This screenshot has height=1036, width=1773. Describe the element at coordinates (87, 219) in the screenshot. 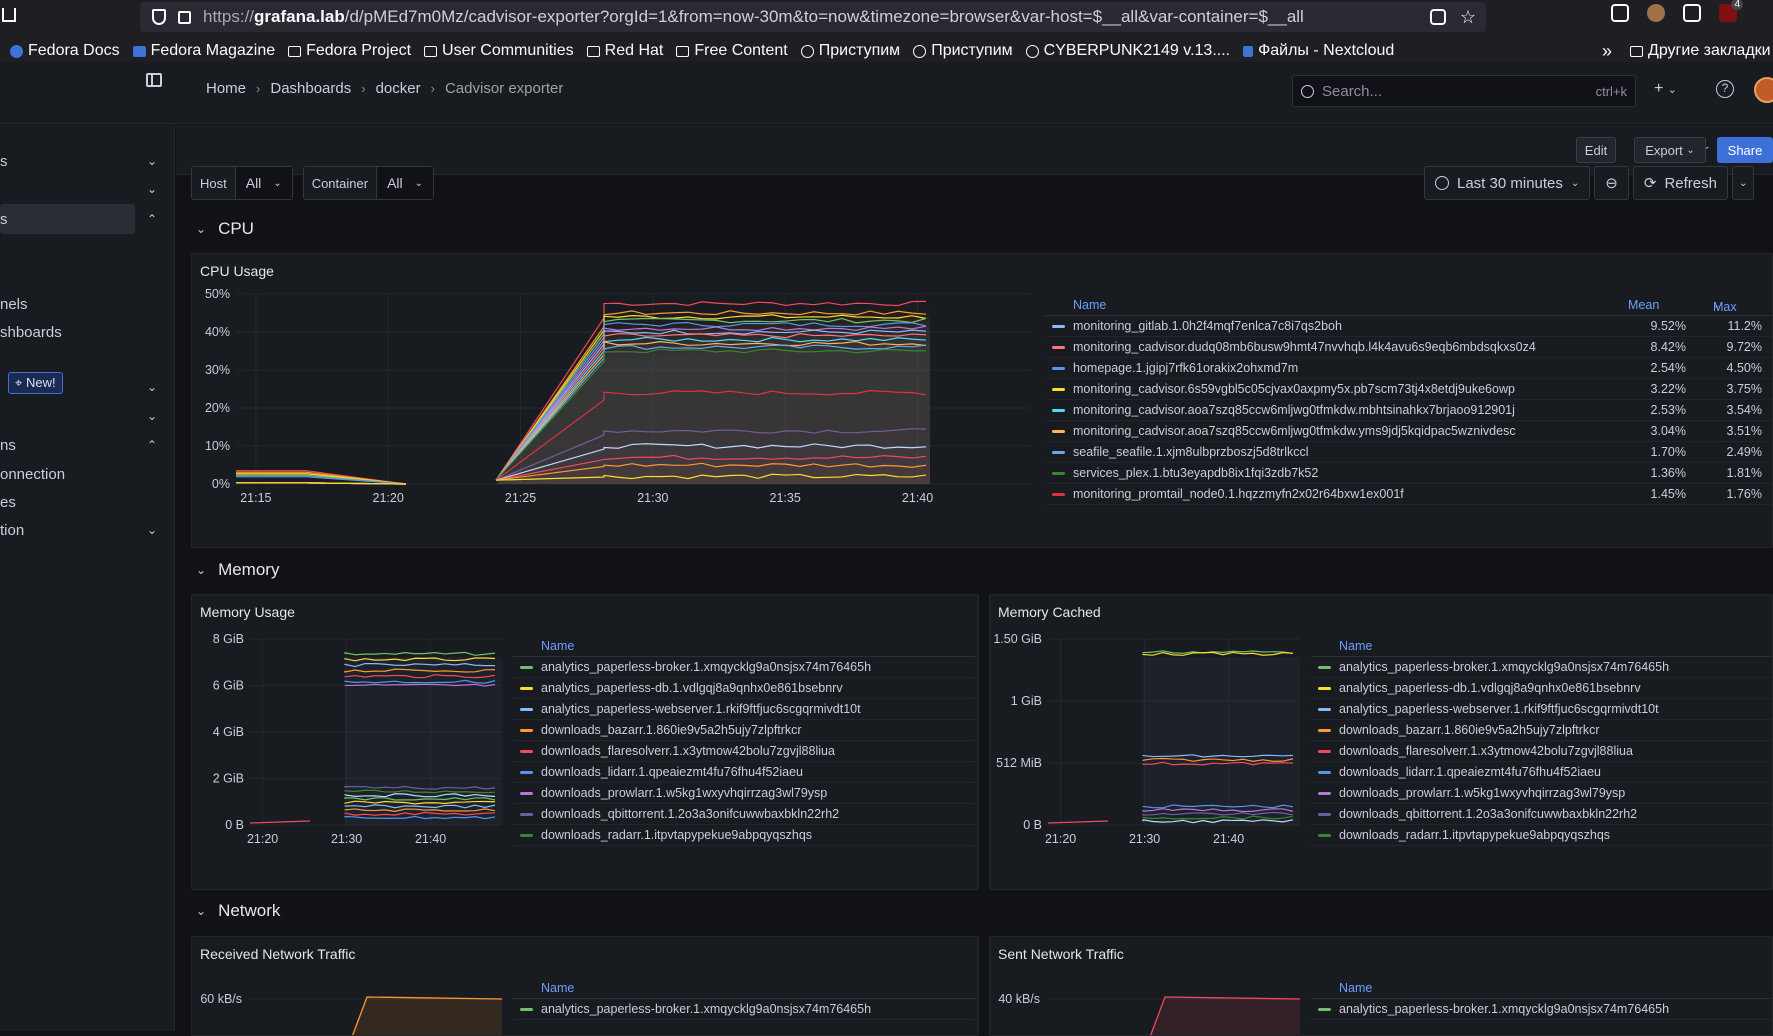

I see `sidebar-item-dashboards: s ⌃` at that location.